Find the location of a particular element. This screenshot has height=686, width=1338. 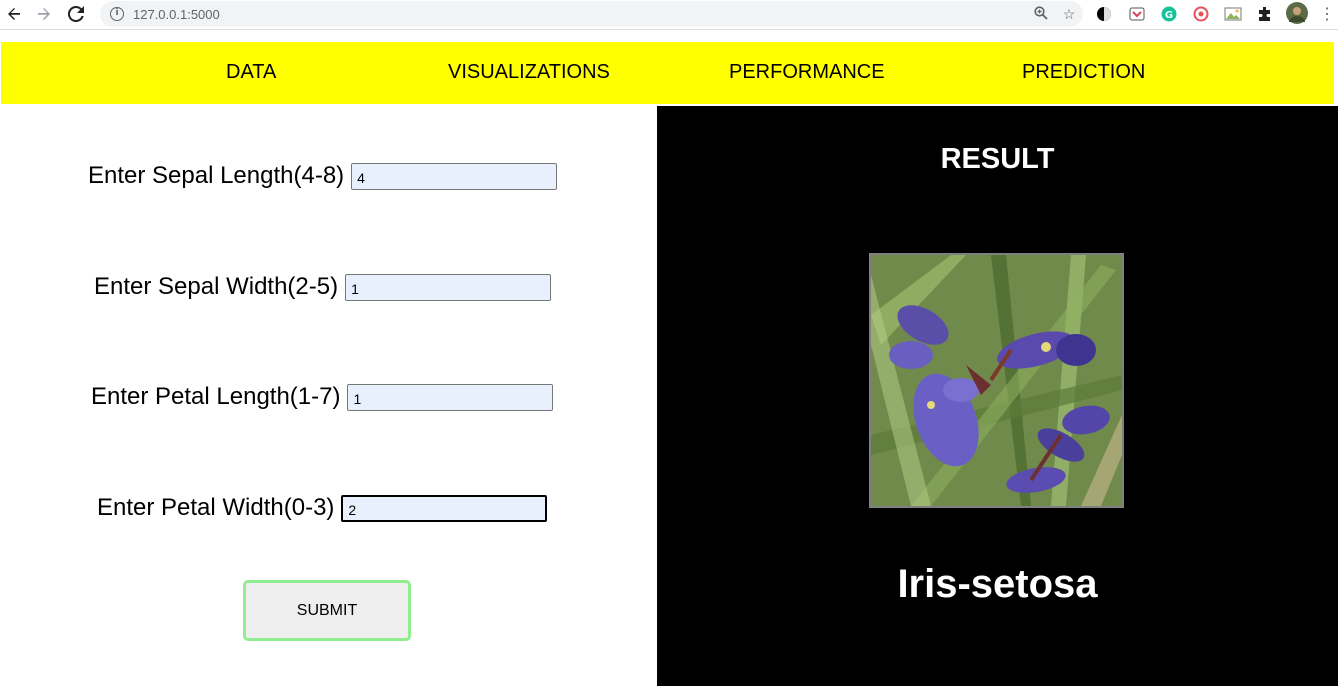

sepal-width-label: Enter Sepal Width(2-5) is located at coordinates (216, 286).